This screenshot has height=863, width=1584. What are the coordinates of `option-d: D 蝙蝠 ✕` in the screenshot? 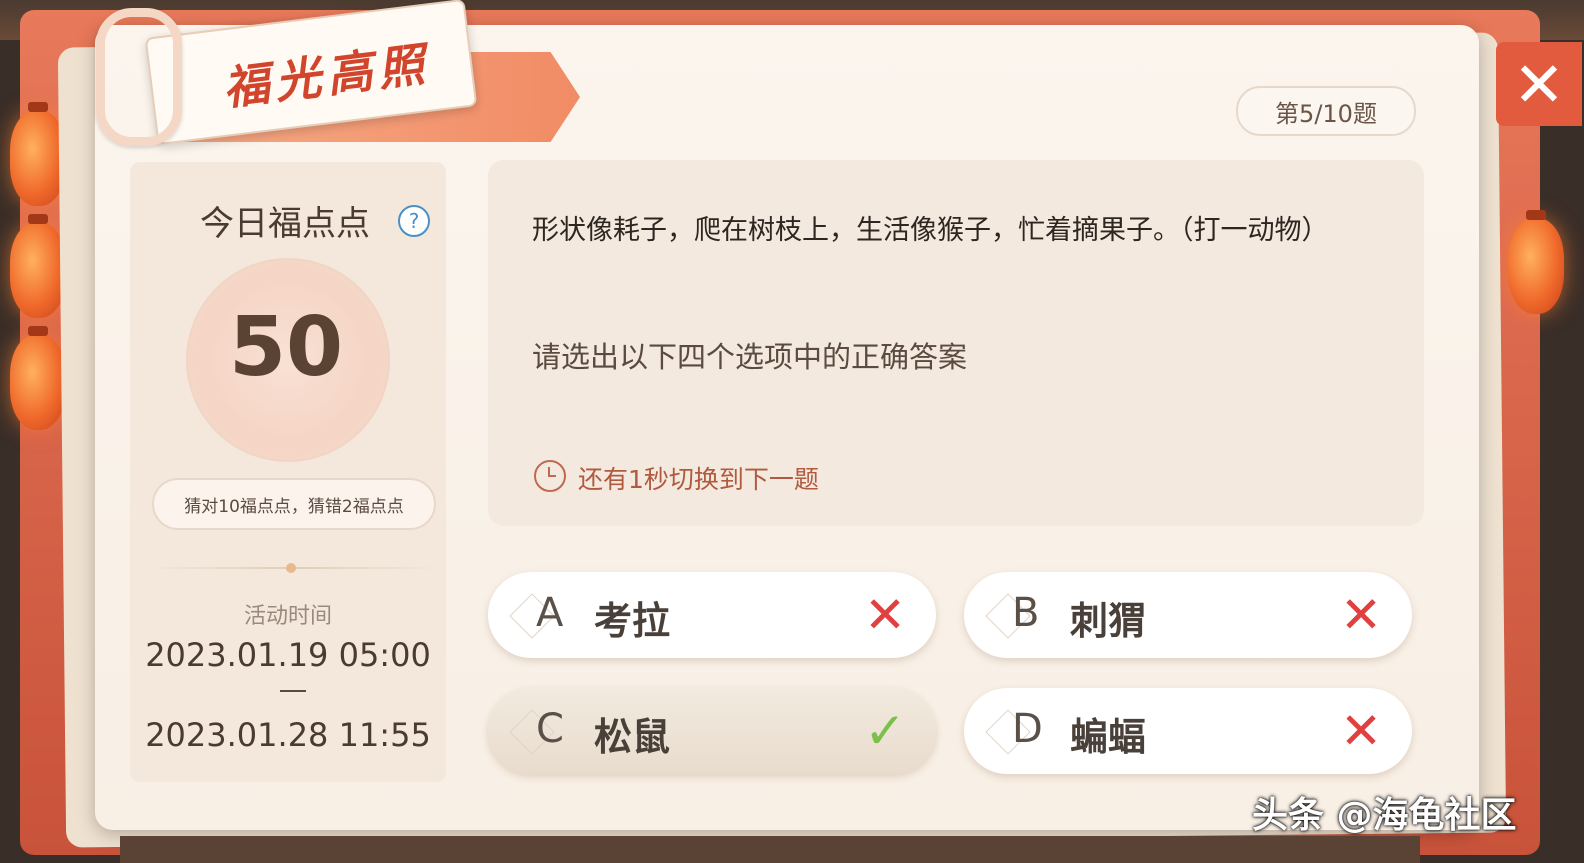 It's located at (1188, 731).